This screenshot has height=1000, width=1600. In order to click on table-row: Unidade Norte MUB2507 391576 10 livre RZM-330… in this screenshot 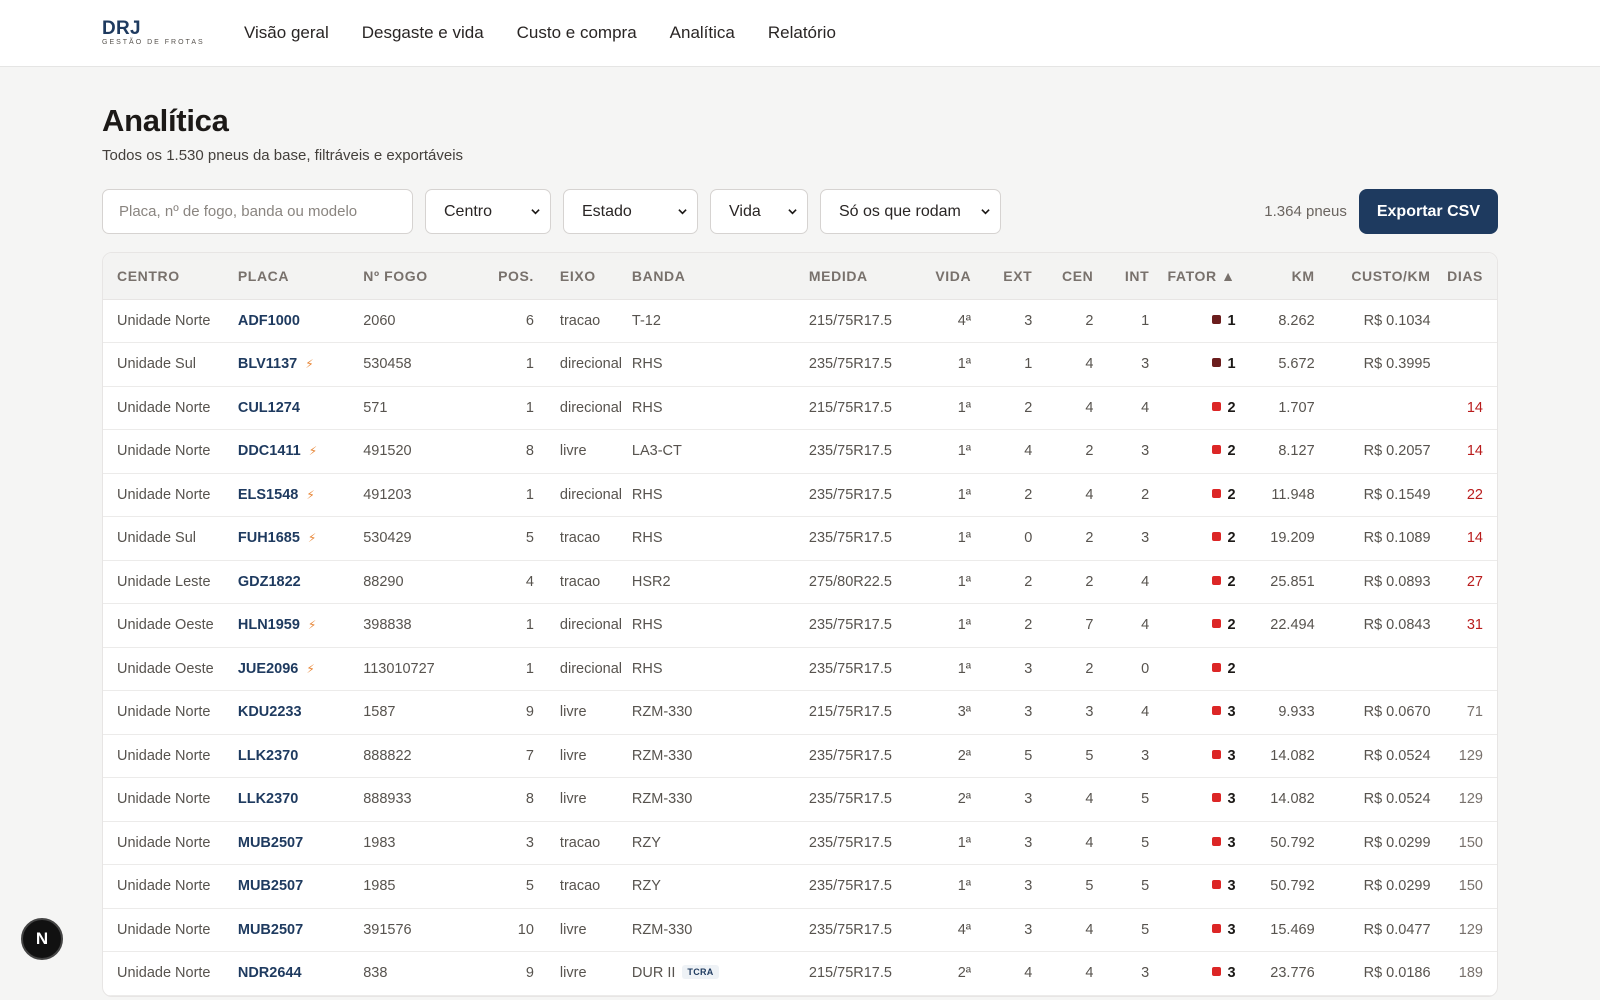, I will do `click(800, 930)`.